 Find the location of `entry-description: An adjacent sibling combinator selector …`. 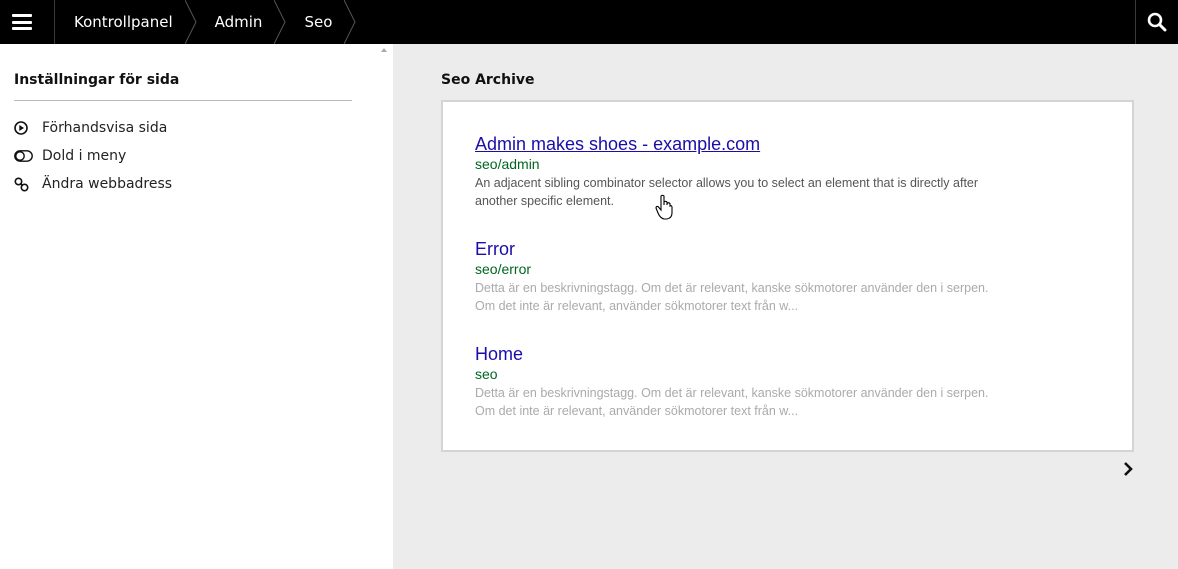

entry-description: An adjacent sibling combinator selector … is located at coordinates (727, 192).